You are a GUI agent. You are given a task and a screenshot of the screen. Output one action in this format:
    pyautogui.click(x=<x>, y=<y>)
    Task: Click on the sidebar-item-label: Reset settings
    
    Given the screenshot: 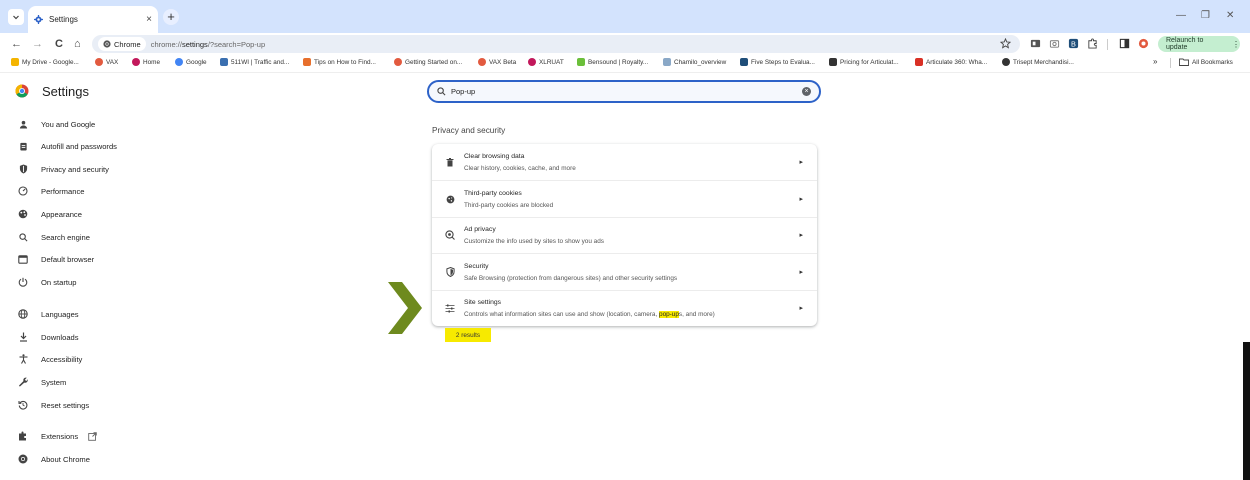 What is the action you would take?
    pyautogui.click(x=65, y=405)
    